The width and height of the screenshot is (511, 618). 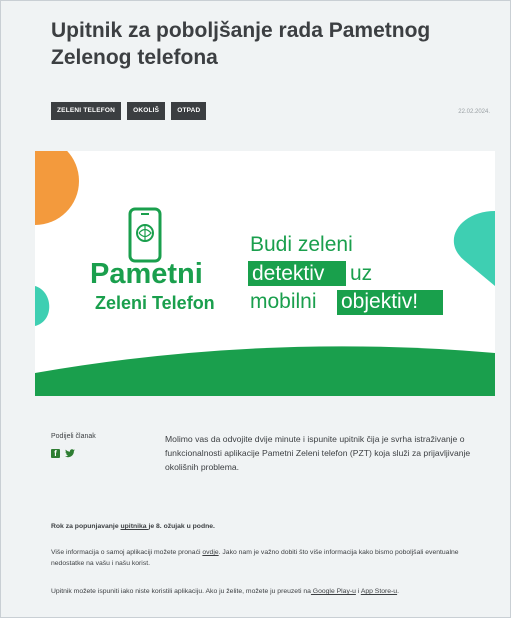 I want to click on facebook-icon: f, so click(x=55, y=453).